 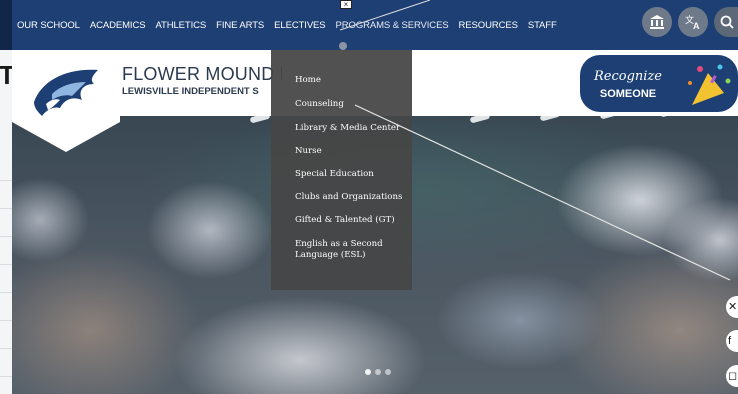 I want to click on district-name: LEWISVILLE INDEPENDENT S, so click(x=197, y=91).